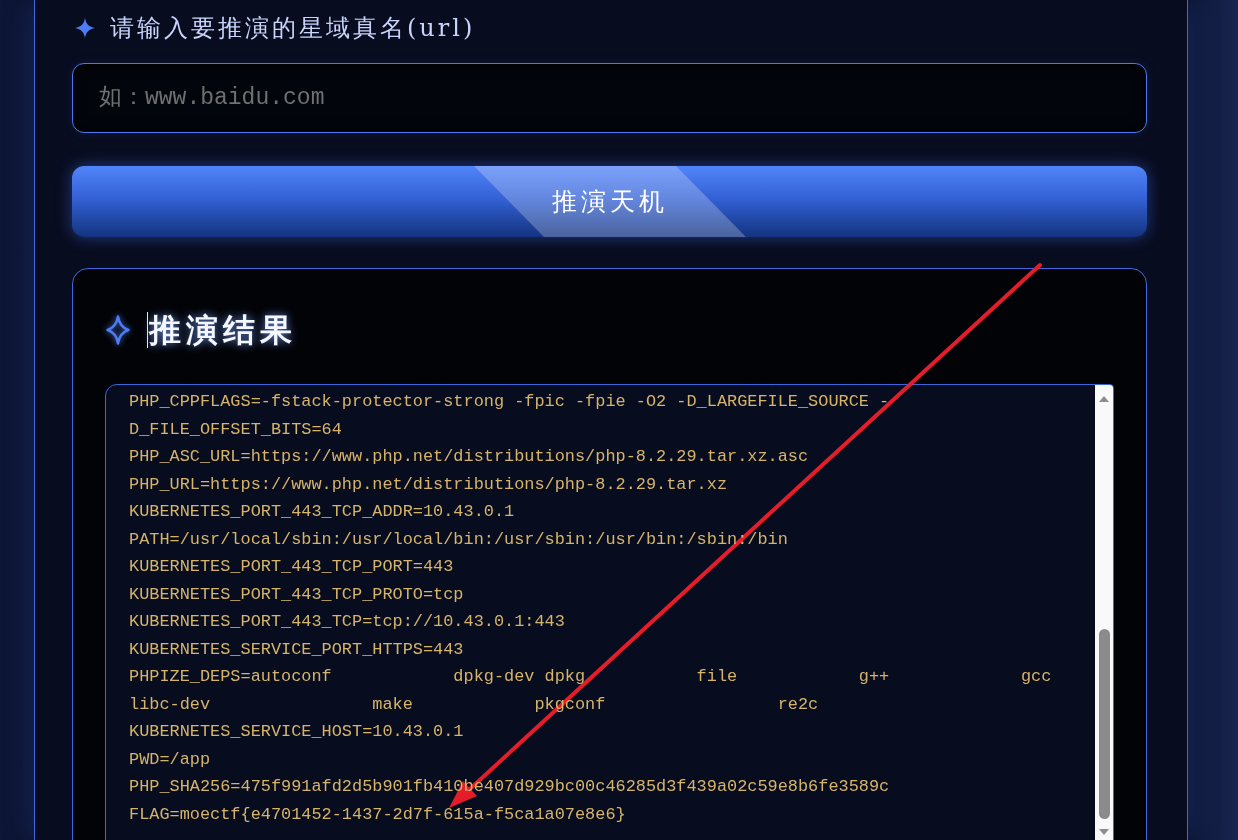  Describe the element at coordinates (1104, 724) in the screenshot. I see `scrollbar-thumb` at that location.